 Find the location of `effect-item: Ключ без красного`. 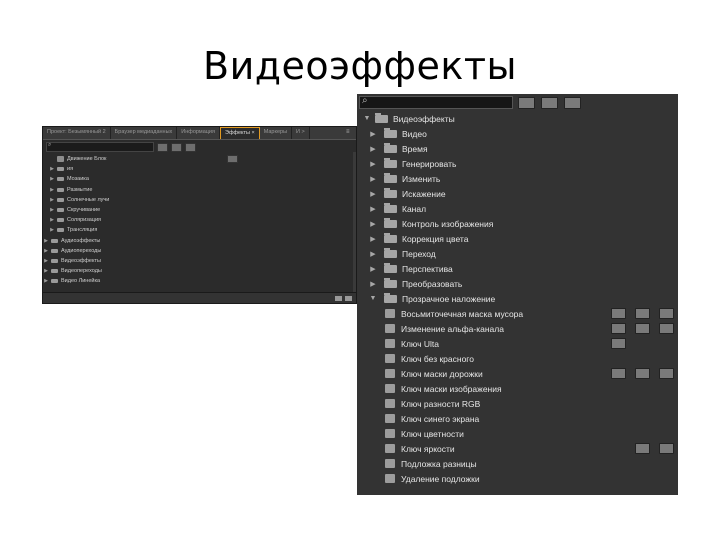

effect-item: Ключ без красного is located at coordinates (517, 358).